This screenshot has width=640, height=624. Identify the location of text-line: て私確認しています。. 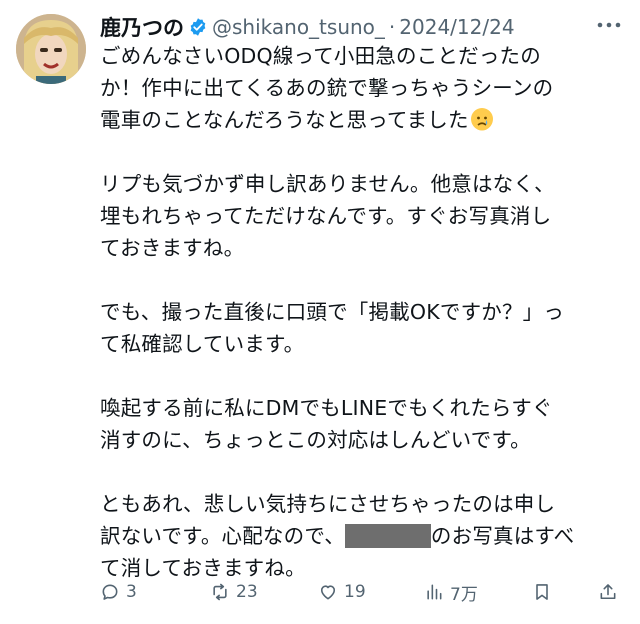
(202, 344).